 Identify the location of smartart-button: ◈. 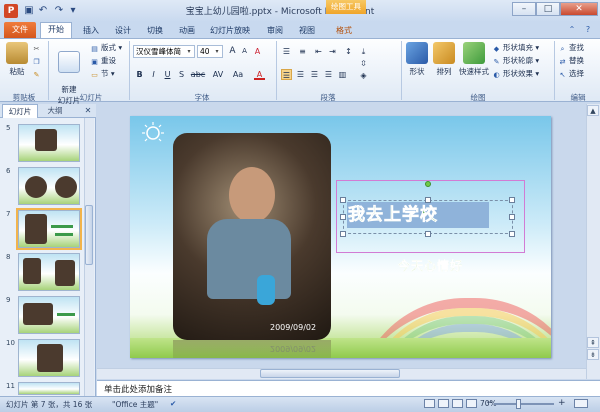
(363, 75).